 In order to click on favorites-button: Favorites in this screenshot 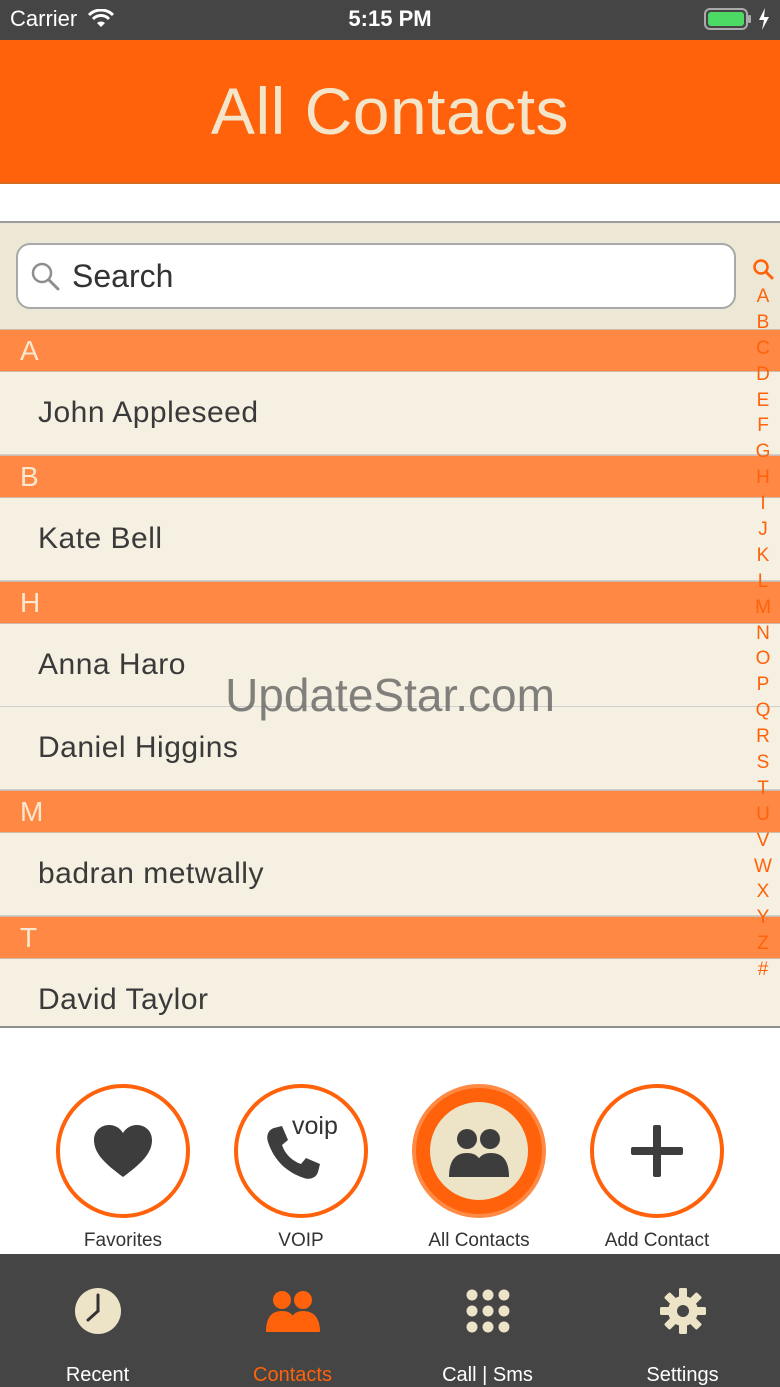, I will do `click(123, 1168)`.